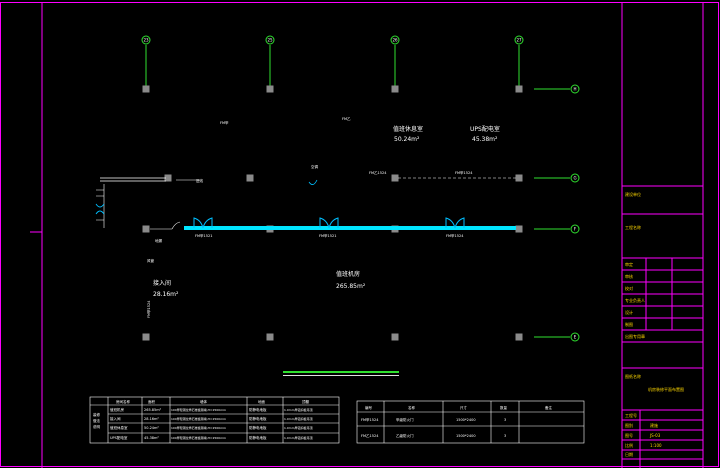 This screenshot has height=468, width=720. What do you see at coordinates (96, 426) in the screenshot?
I see `room-table-side-3: 说明` at bounding box center [96, 426].